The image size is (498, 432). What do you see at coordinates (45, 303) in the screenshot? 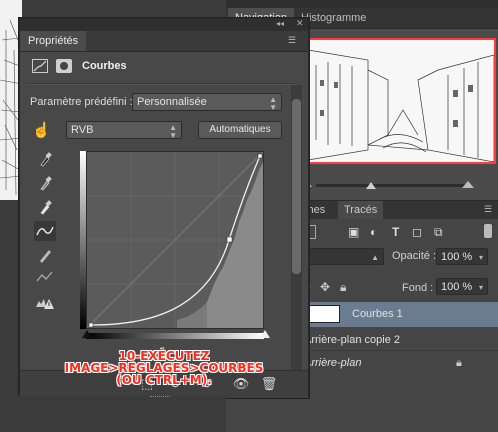
I see `clipping-warning-icon` at bounding box center [45, 303].